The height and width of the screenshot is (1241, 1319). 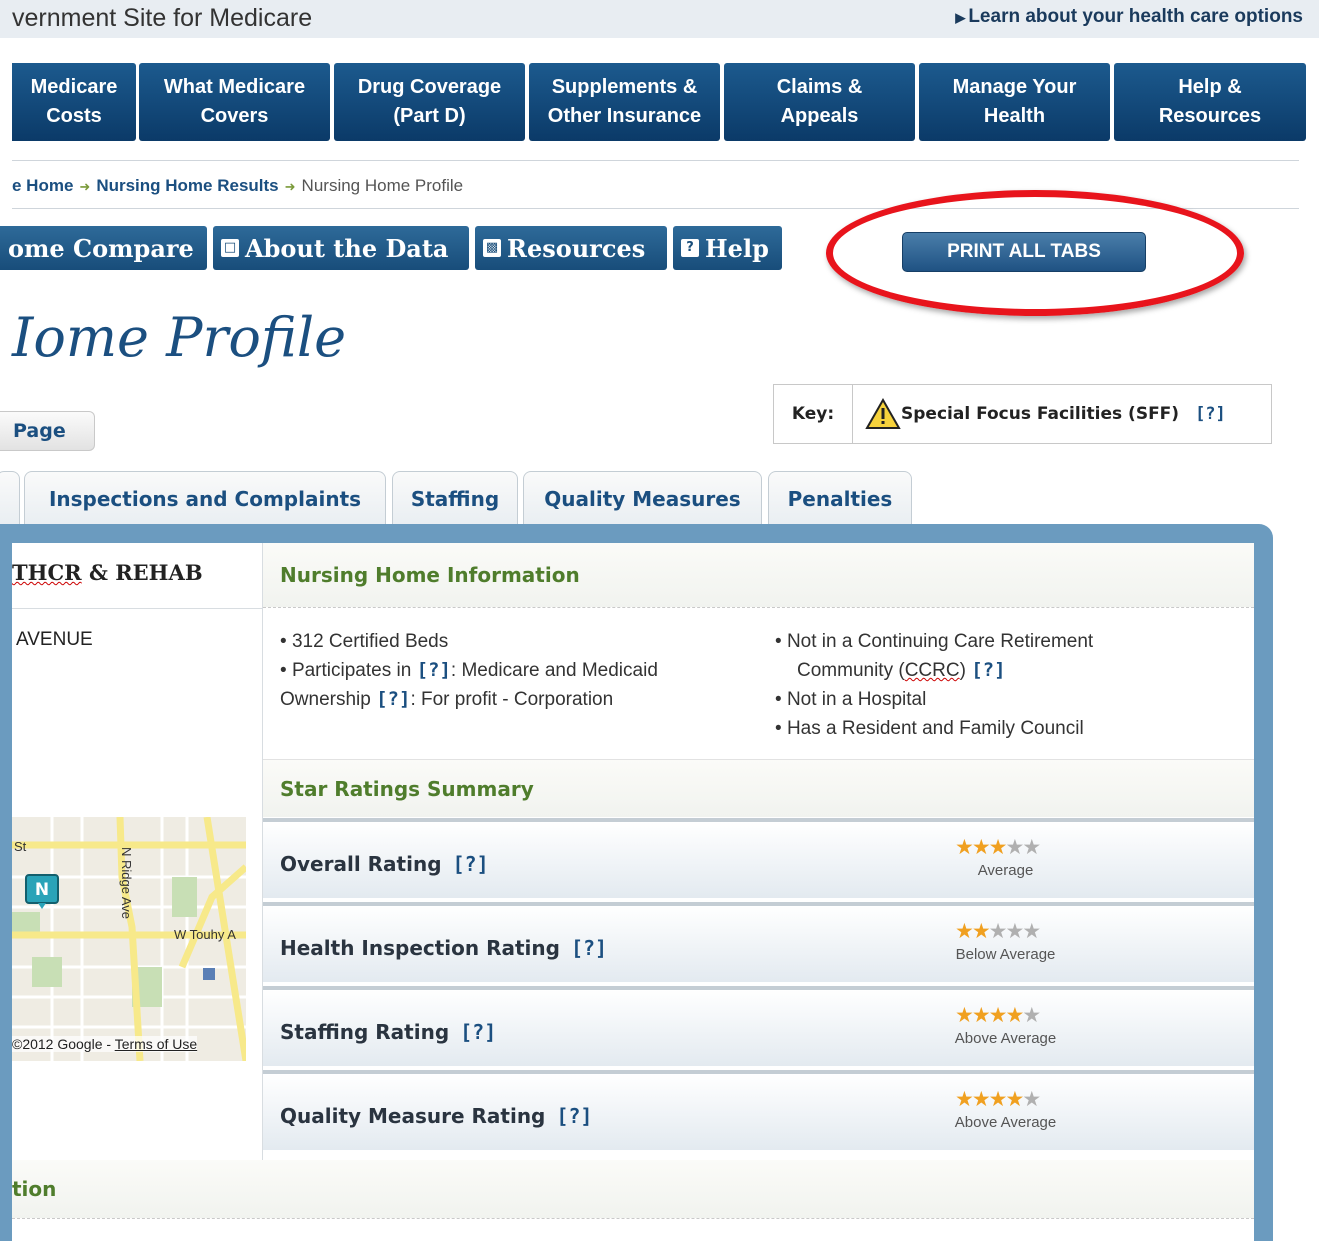 I want to click on help-button: ? Help, so click(x=727, y=248).